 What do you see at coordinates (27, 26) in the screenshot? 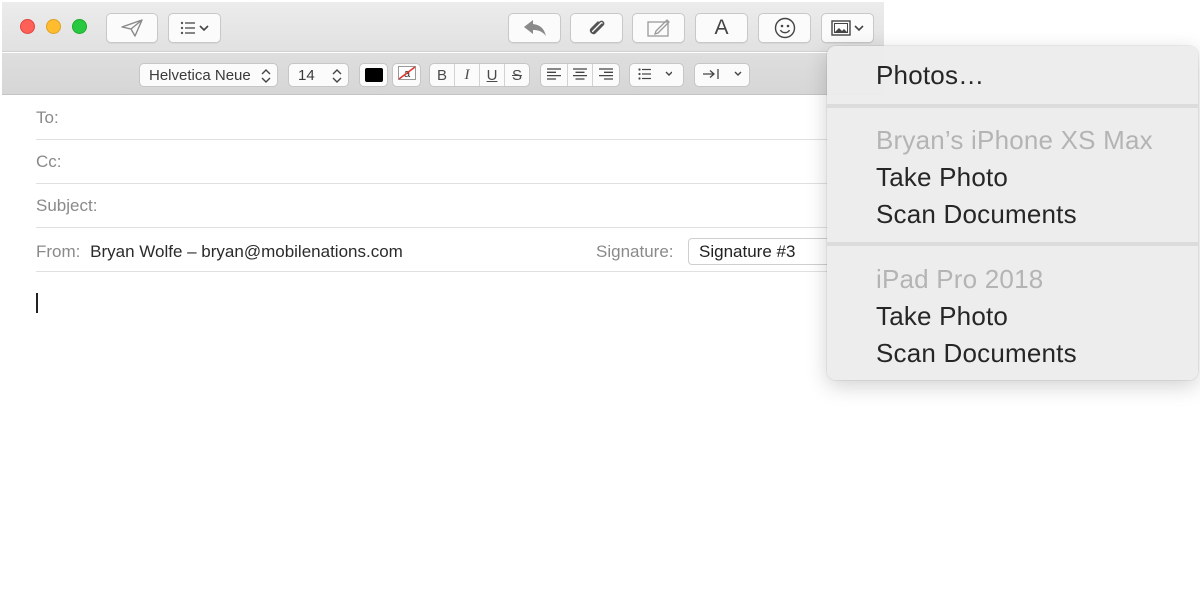
I see `close-button` at bounding box center [27, 26].